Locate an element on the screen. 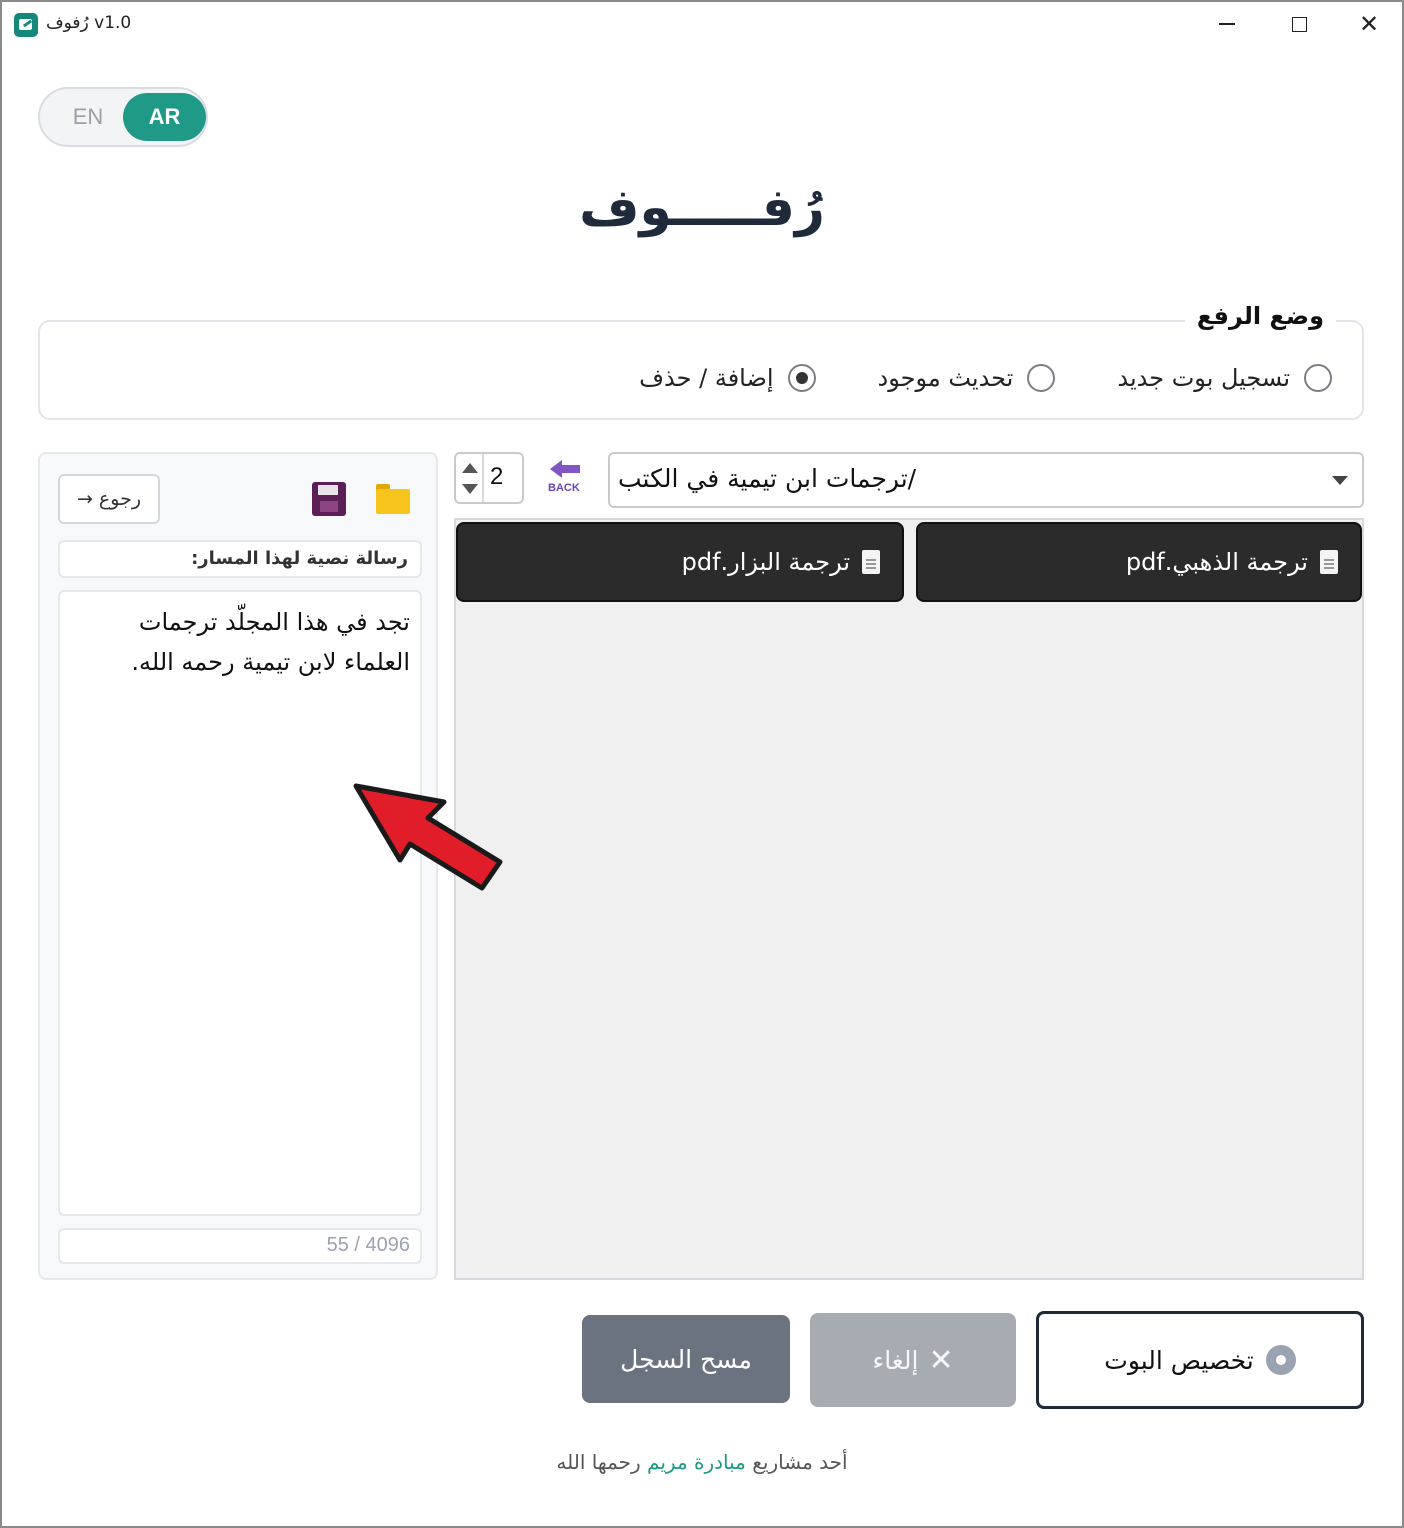 Image resolution: width=1404 pixels, height=1528 pixels. file-item: ترجمة الذهبي.pdf is located at coordinates (1139, 562).